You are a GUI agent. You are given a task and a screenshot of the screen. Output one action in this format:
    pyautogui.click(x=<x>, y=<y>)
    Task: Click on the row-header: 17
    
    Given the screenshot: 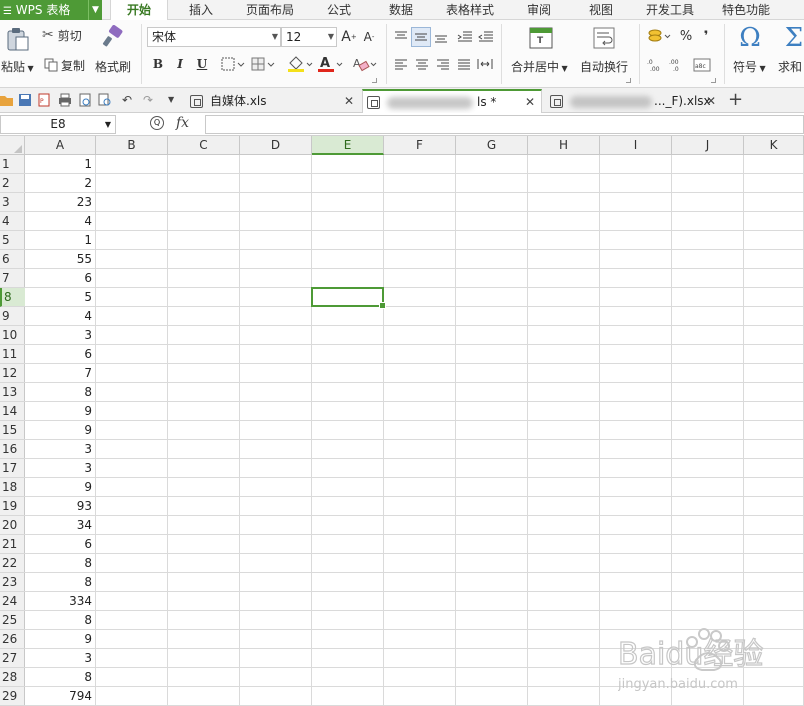 What is the action you would take?
    pyautogui.click(x=12, y=468)
    